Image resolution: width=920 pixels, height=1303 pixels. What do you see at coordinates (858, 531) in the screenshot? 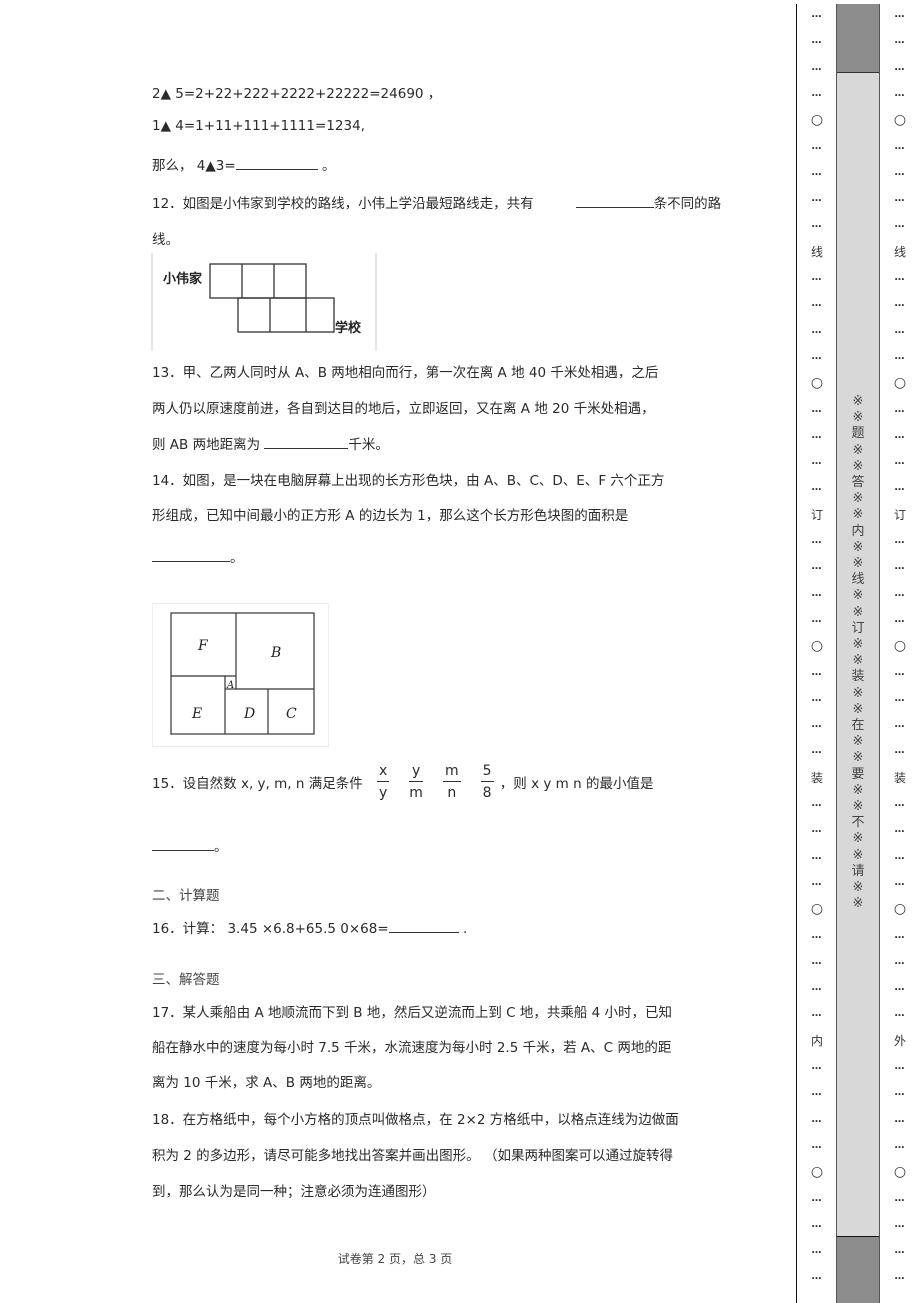
I see `warning-char: 内` at bounding box center [858, 531].